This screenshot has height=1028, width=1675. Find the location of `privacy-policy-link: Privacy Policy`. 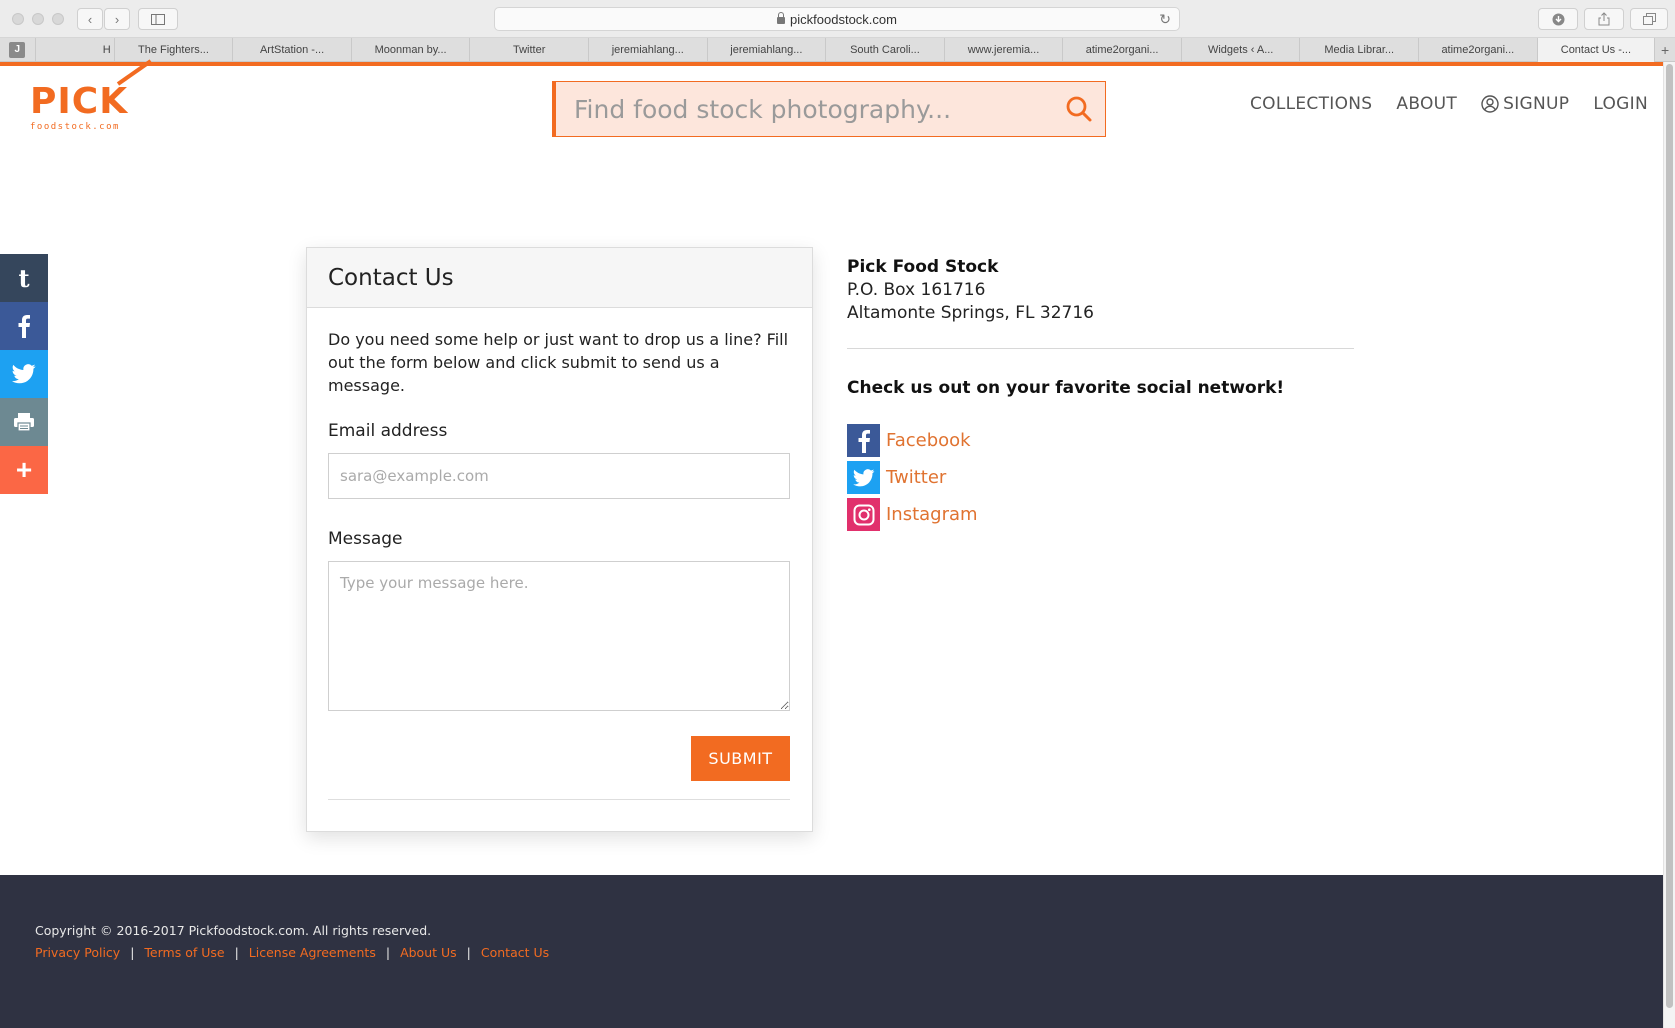

privacy-policy-link: Privacy Policy is located at coordinates (77, 952).